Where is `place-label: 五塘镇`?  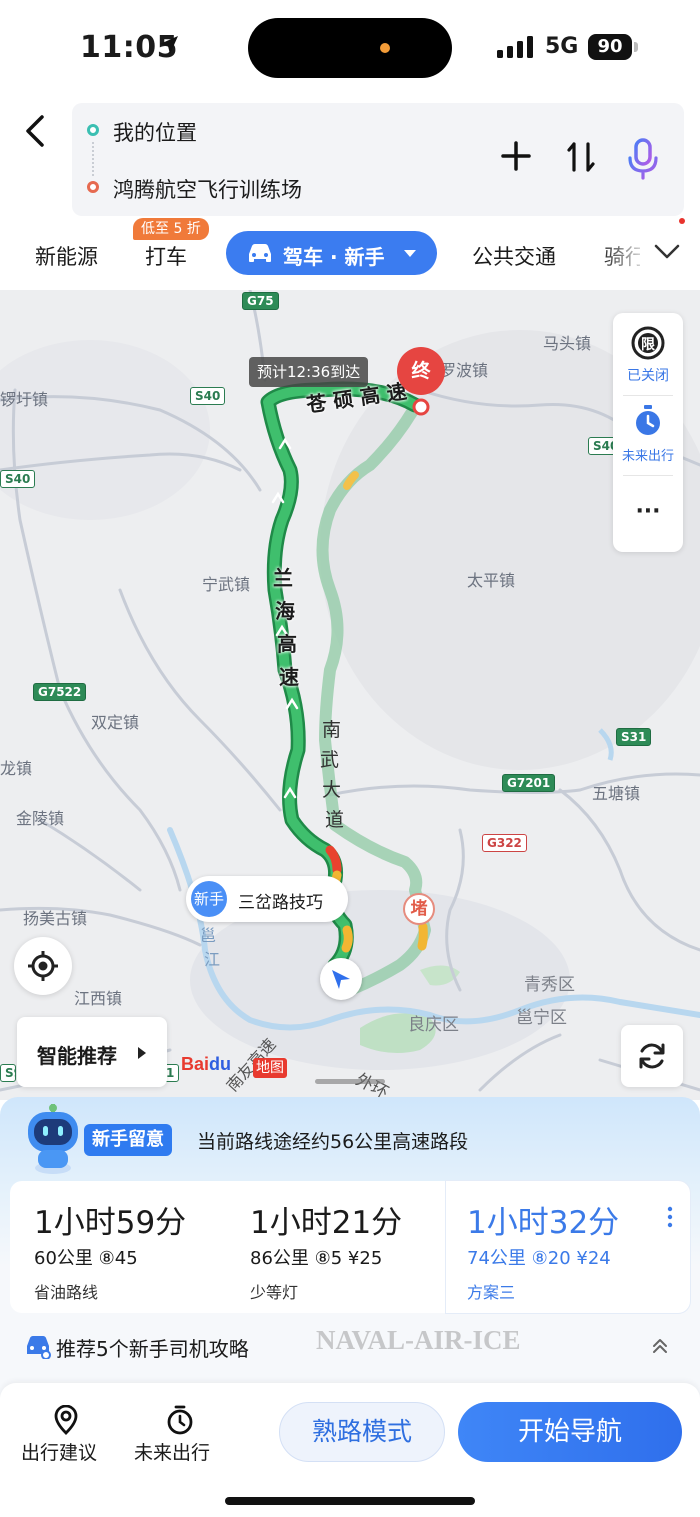 place-label: 五塘镇 is located at coordinates (616, 793).